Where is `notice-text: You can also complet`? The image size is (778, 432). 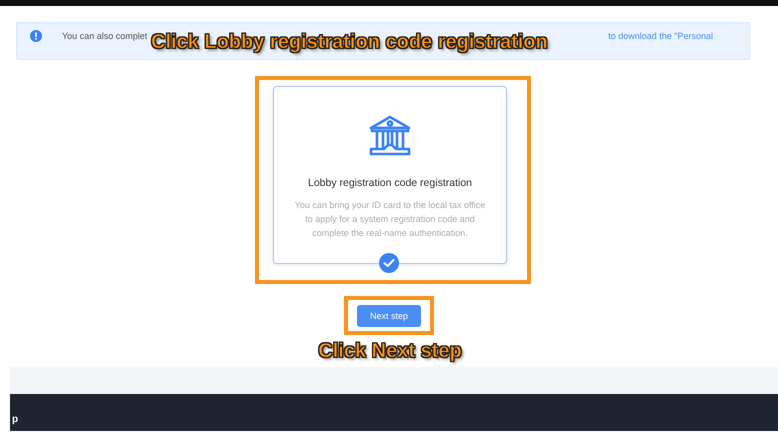 notice-text: You can also complet is located at coordinates (105, 36).